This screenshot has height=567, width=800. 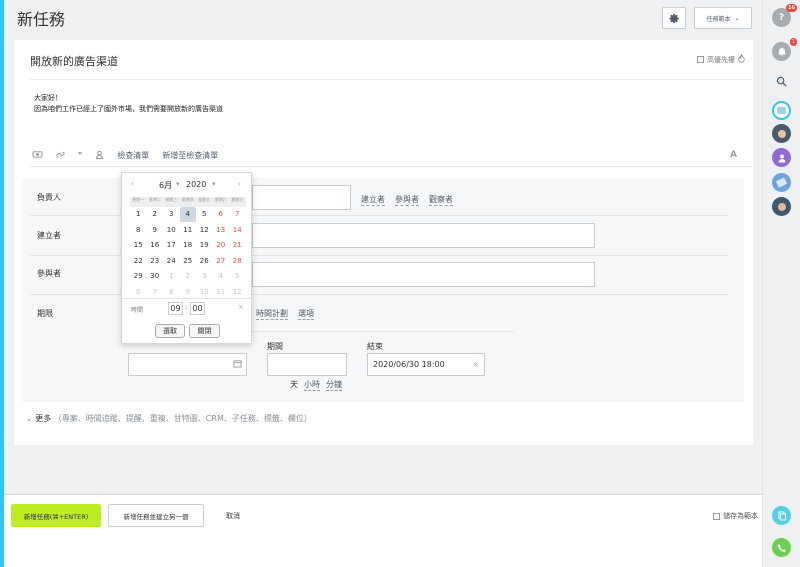 What do you see at coordinates (239, 184) in the screenshot?
I see `next-month-icon: ›` at bounding box center [239, 184].